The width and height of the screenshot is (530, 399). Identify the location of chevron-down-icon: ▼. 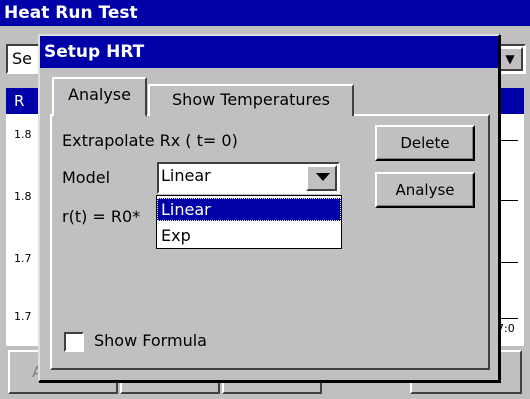
(510, 59).